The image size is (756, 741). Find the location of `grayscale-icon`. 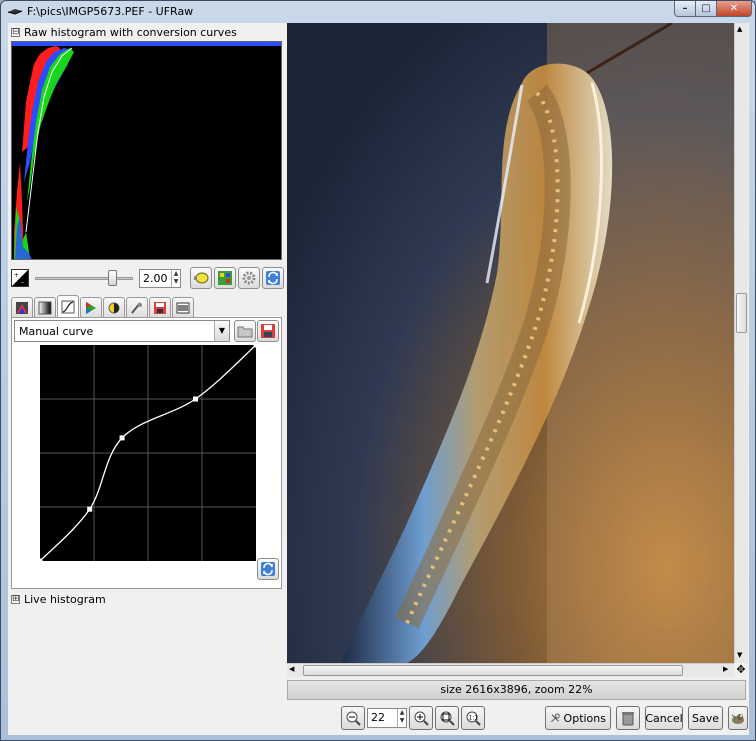

grayscale-icon is located at coordinates (45, 307).